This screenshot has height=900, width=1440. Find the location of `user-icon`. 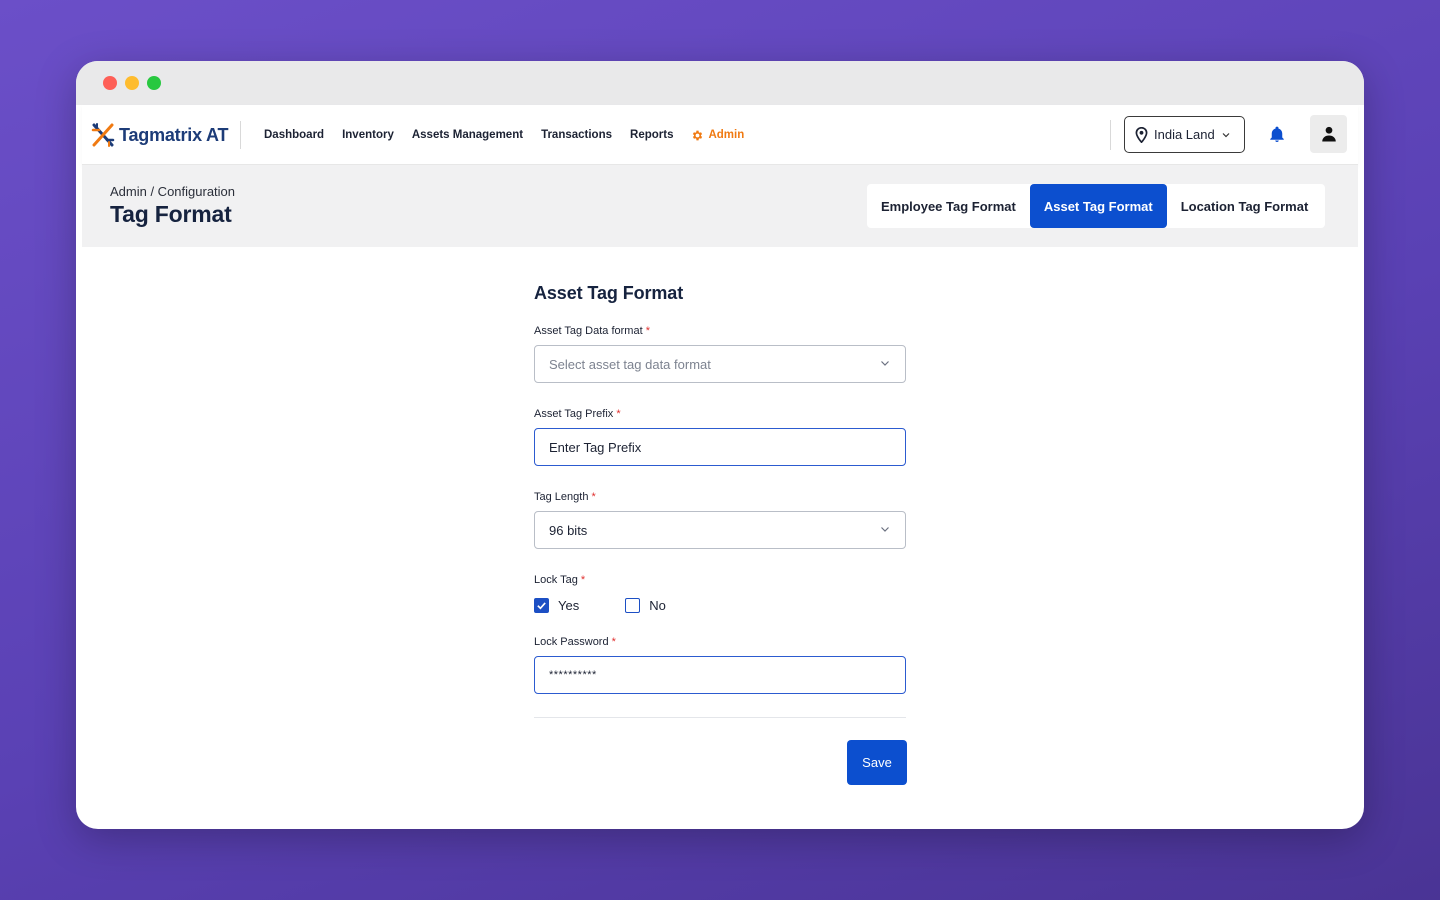

user-icon is located at coordinates (1328, 134).